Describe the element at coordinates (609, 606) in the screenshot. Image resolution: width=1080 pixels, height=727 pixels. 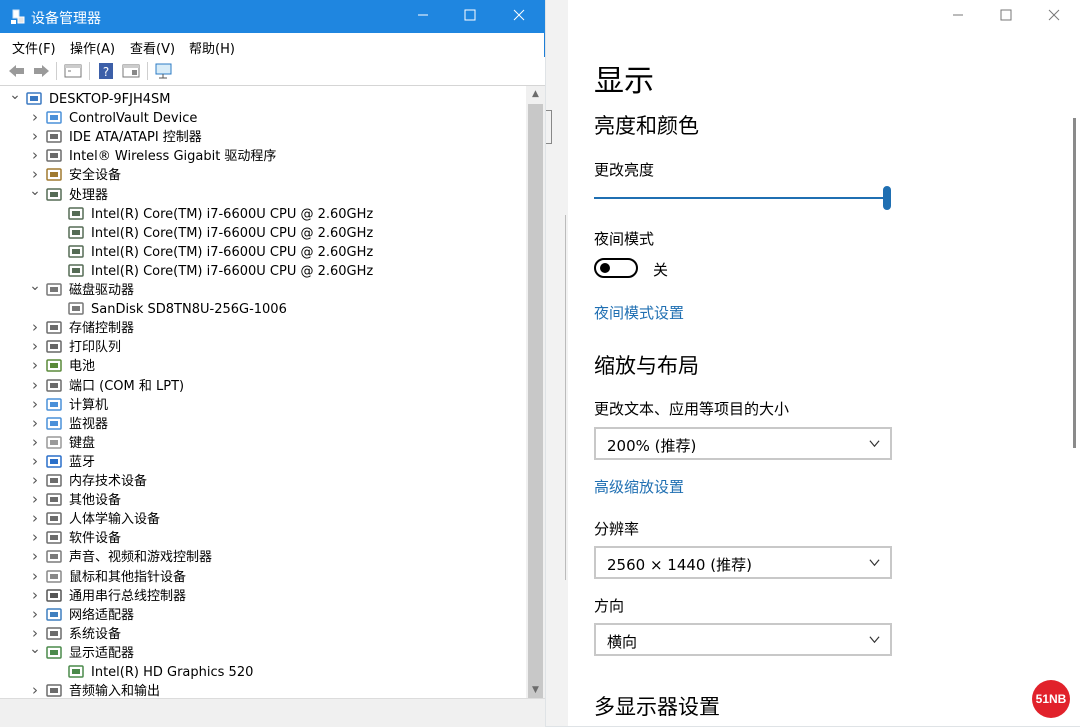
I see `orientation-label: 方向` at that location.